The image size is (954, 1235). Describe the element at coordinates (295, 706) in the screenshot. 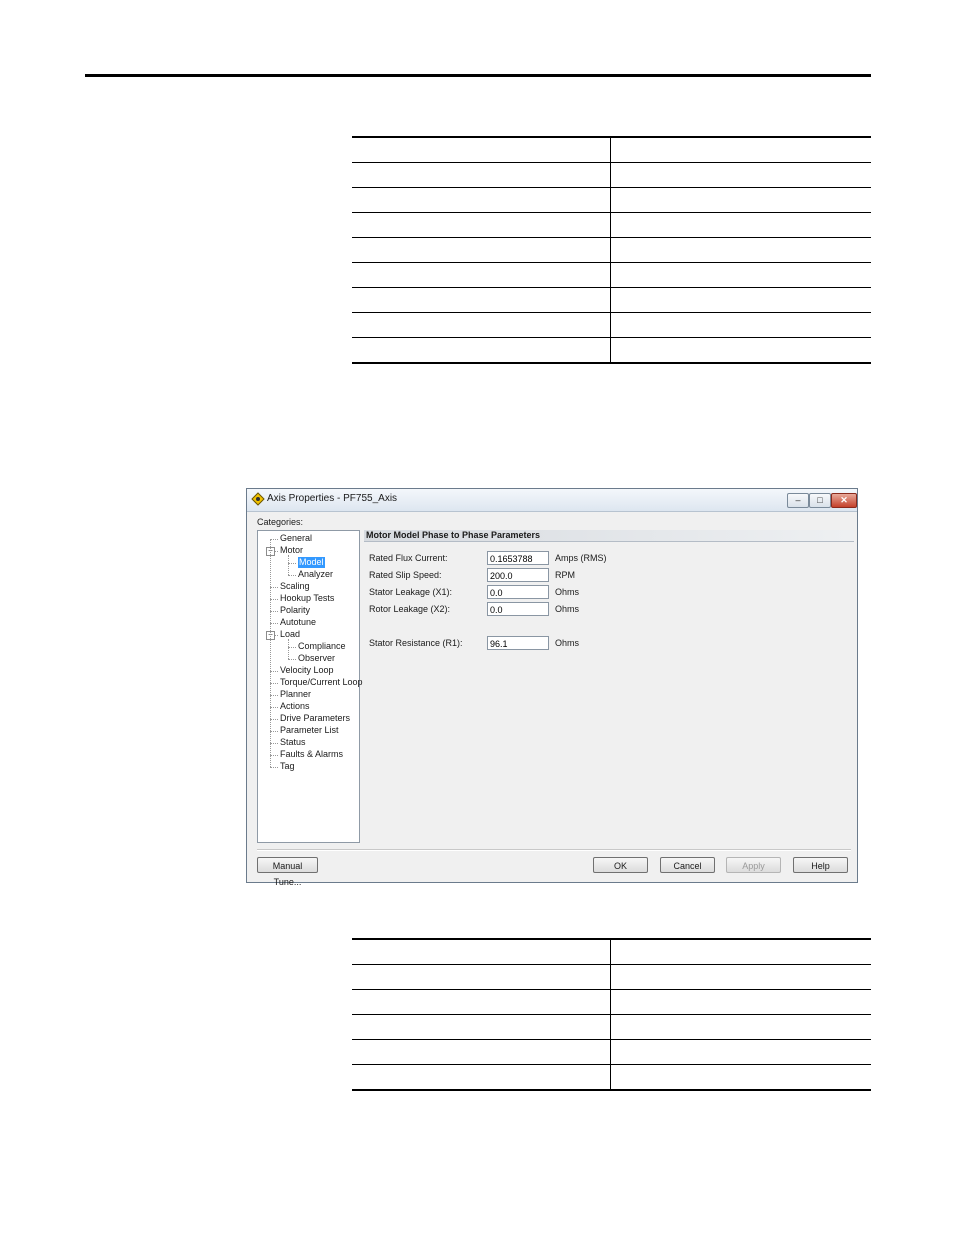

I see `tree-item-actions: Actions` at that location.